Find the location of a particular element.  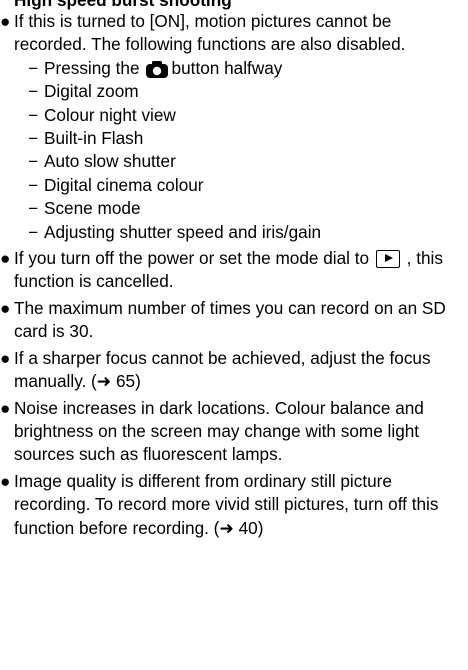

sub-item-text: Digital cinema colour is located at coordinates (124, 184).